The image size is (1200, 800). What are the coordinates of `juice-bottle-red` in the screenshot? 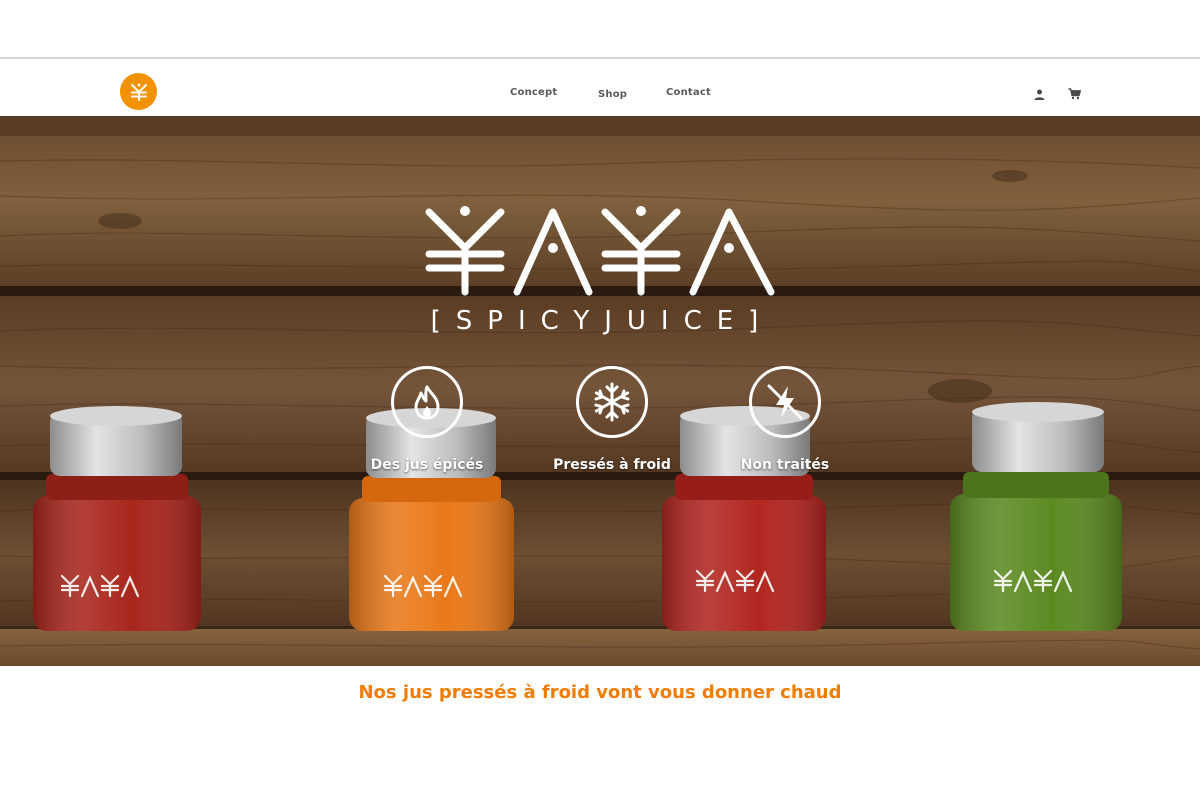 It's located at (117, 518).